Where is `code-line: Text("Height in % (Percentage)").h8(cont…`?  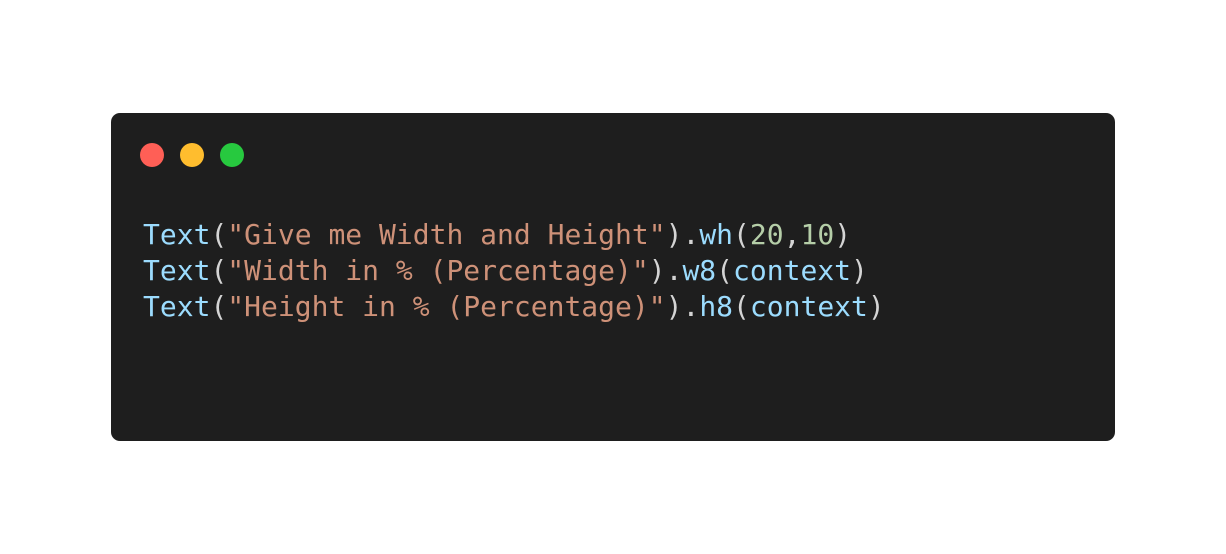
code-line: Text("Height in % (Percentage)").h8(cont… is located at coordinates (514, 307).